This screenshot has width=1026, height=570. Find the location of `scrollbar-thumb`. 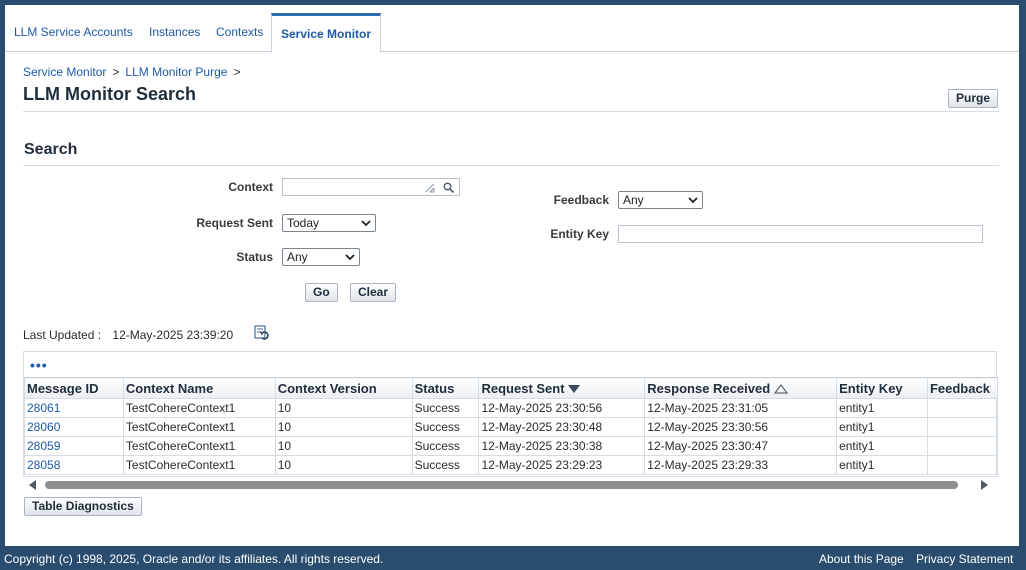

scrollbar-thumb is located at coordinates (501, 485).